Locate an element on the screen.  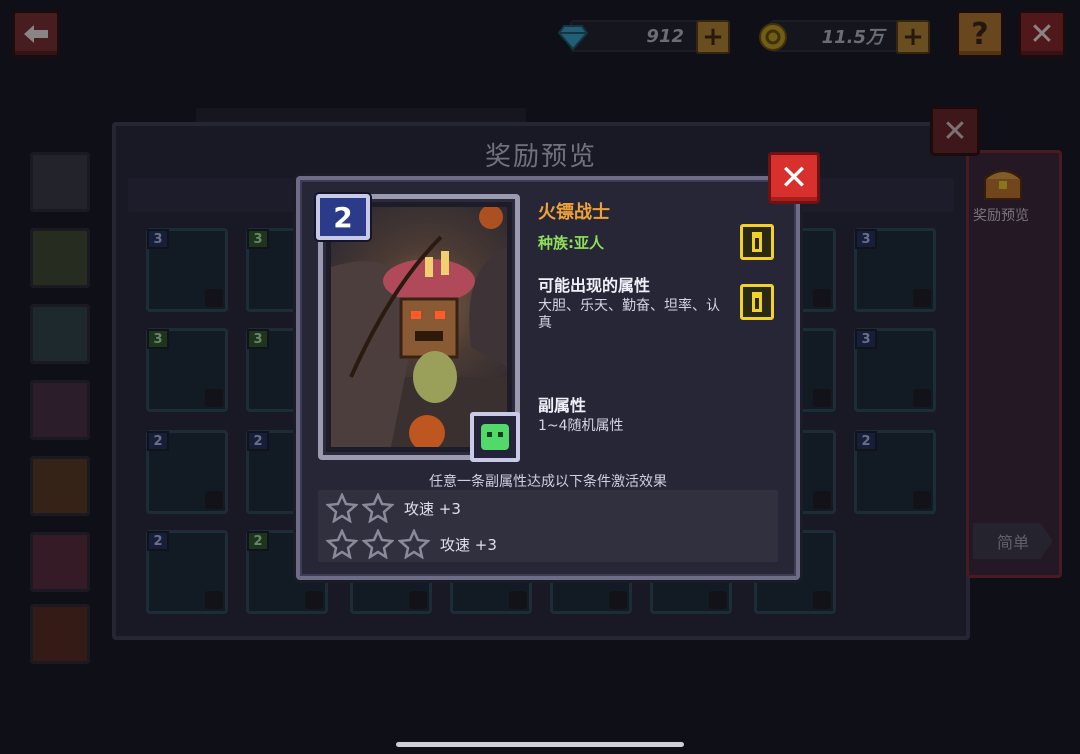
help-button: ? is located at coordinates (980, 34).